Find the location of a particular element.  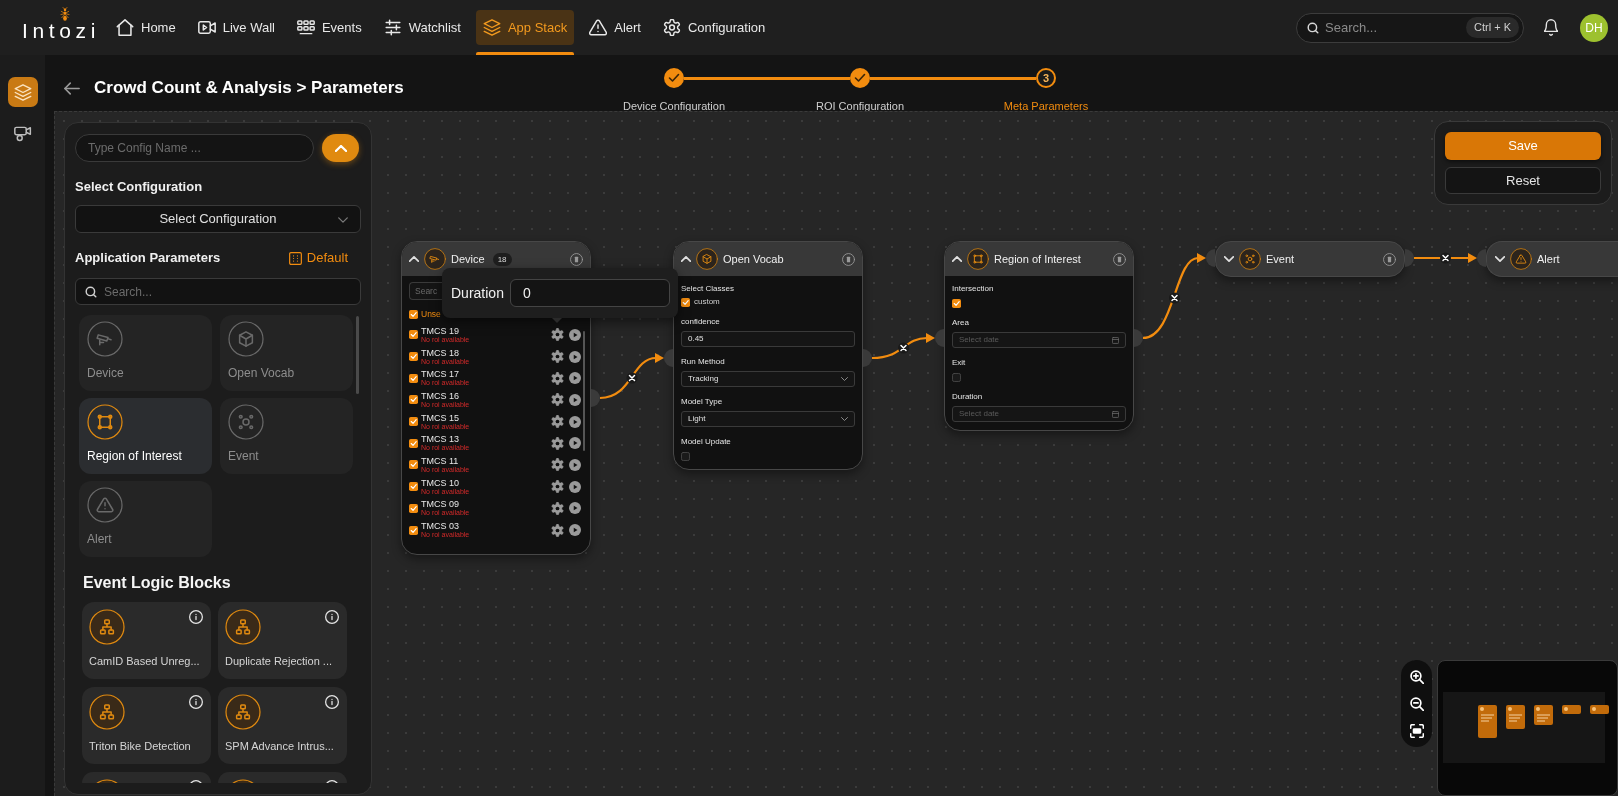

nav-tab: Events is located at coordinates (329, 27).